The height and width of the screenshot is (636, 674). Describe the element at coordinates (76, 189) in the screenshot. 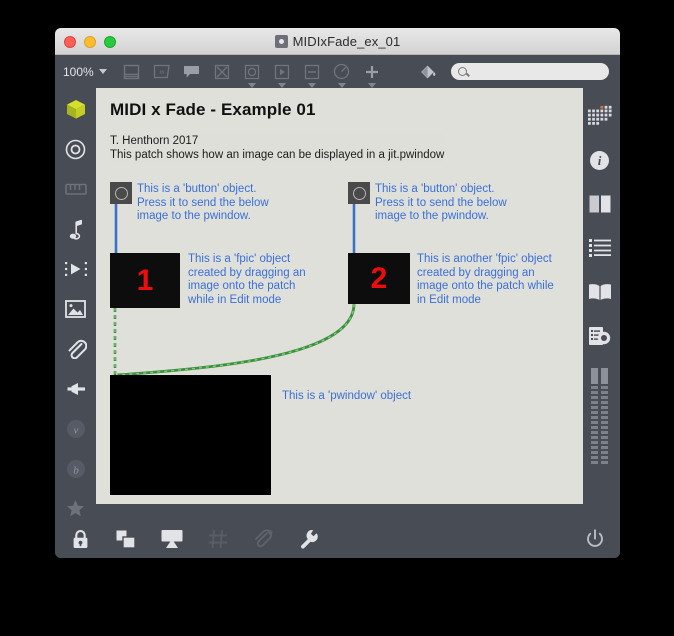

I see `sidebar-keyboard-icon` at that location.